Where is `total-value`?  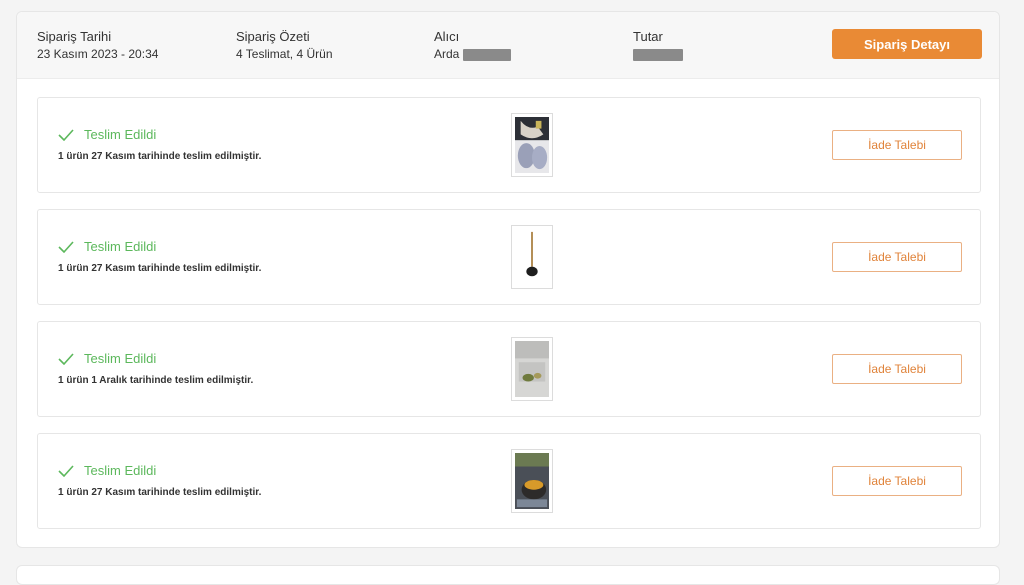
total-value is located at coordinates (658, 54).